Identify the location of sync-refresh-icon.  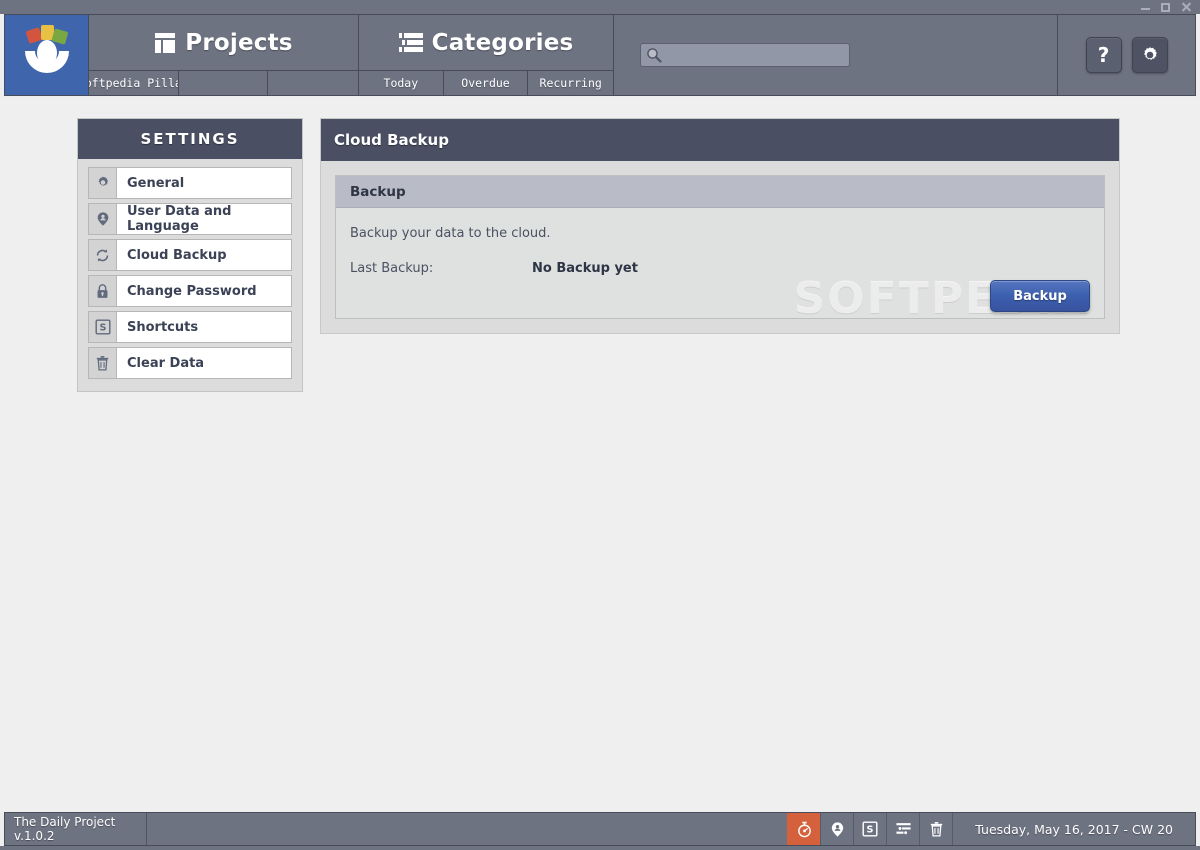
(103, 255).